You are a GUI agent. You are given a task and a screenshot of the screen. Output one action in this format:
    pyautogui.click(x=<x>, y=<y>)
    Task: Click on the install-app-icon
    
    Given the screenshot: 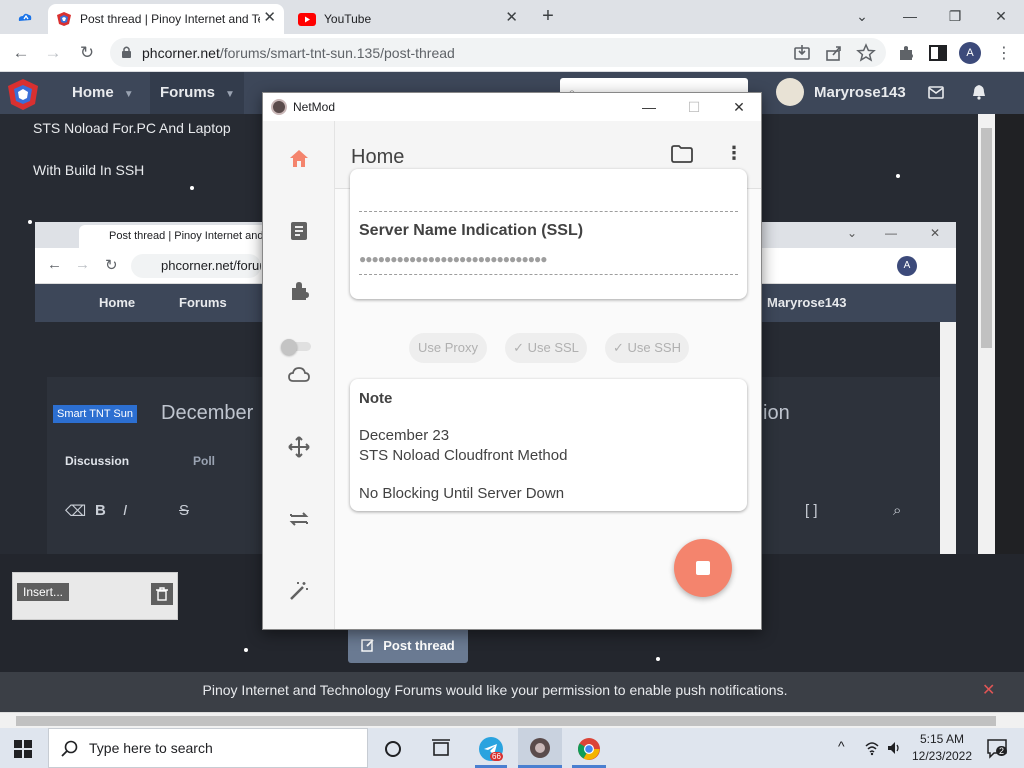 What is the action you would take?
    pyautogui.click(x=802, y=53)
    